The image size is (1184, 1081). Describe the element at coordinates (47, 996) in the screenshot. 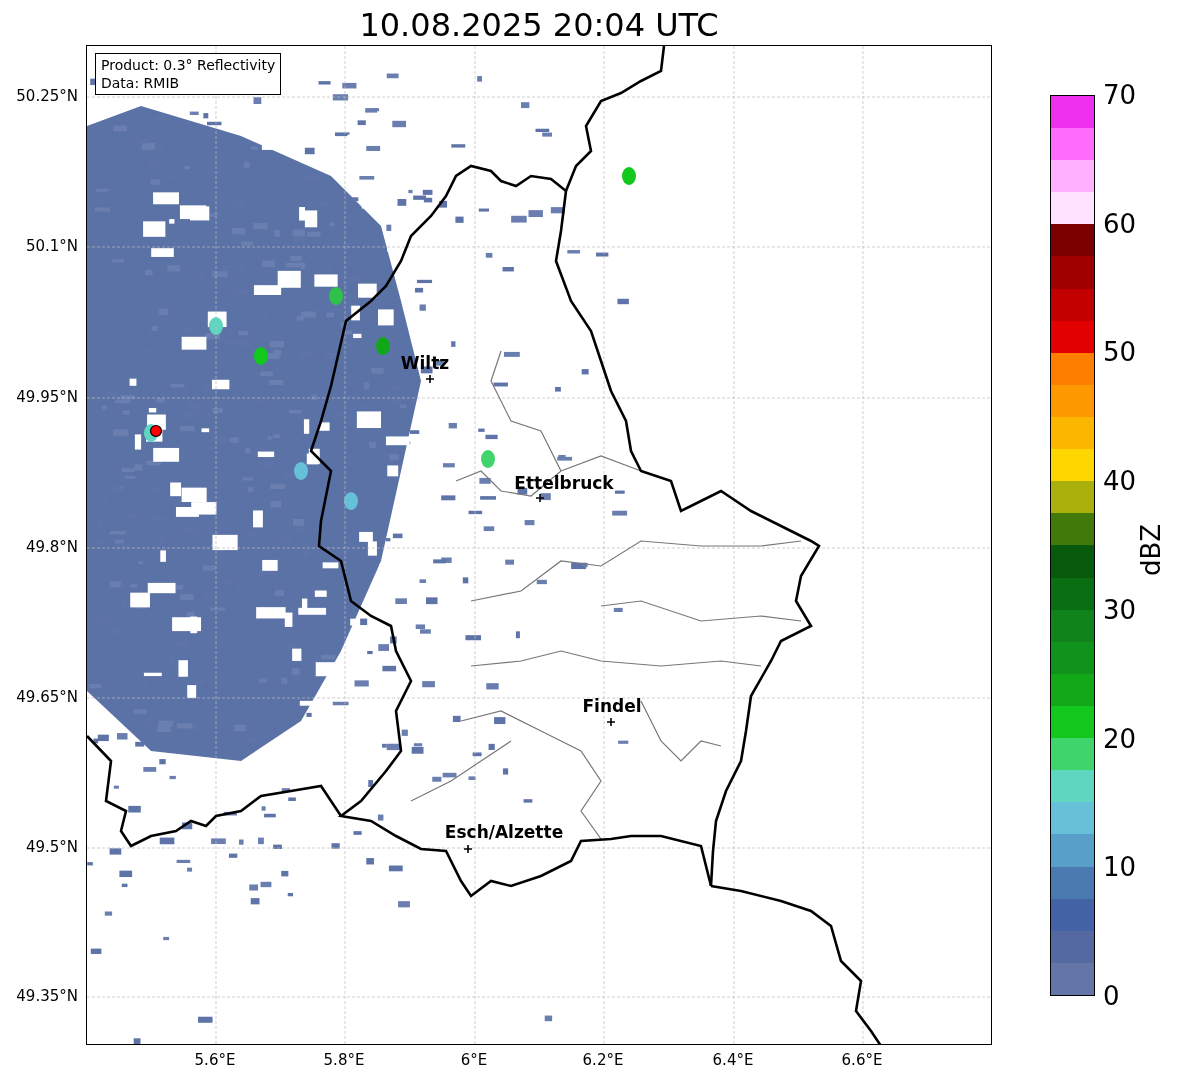

I see `latitude-label: 49.35°N` at that location.